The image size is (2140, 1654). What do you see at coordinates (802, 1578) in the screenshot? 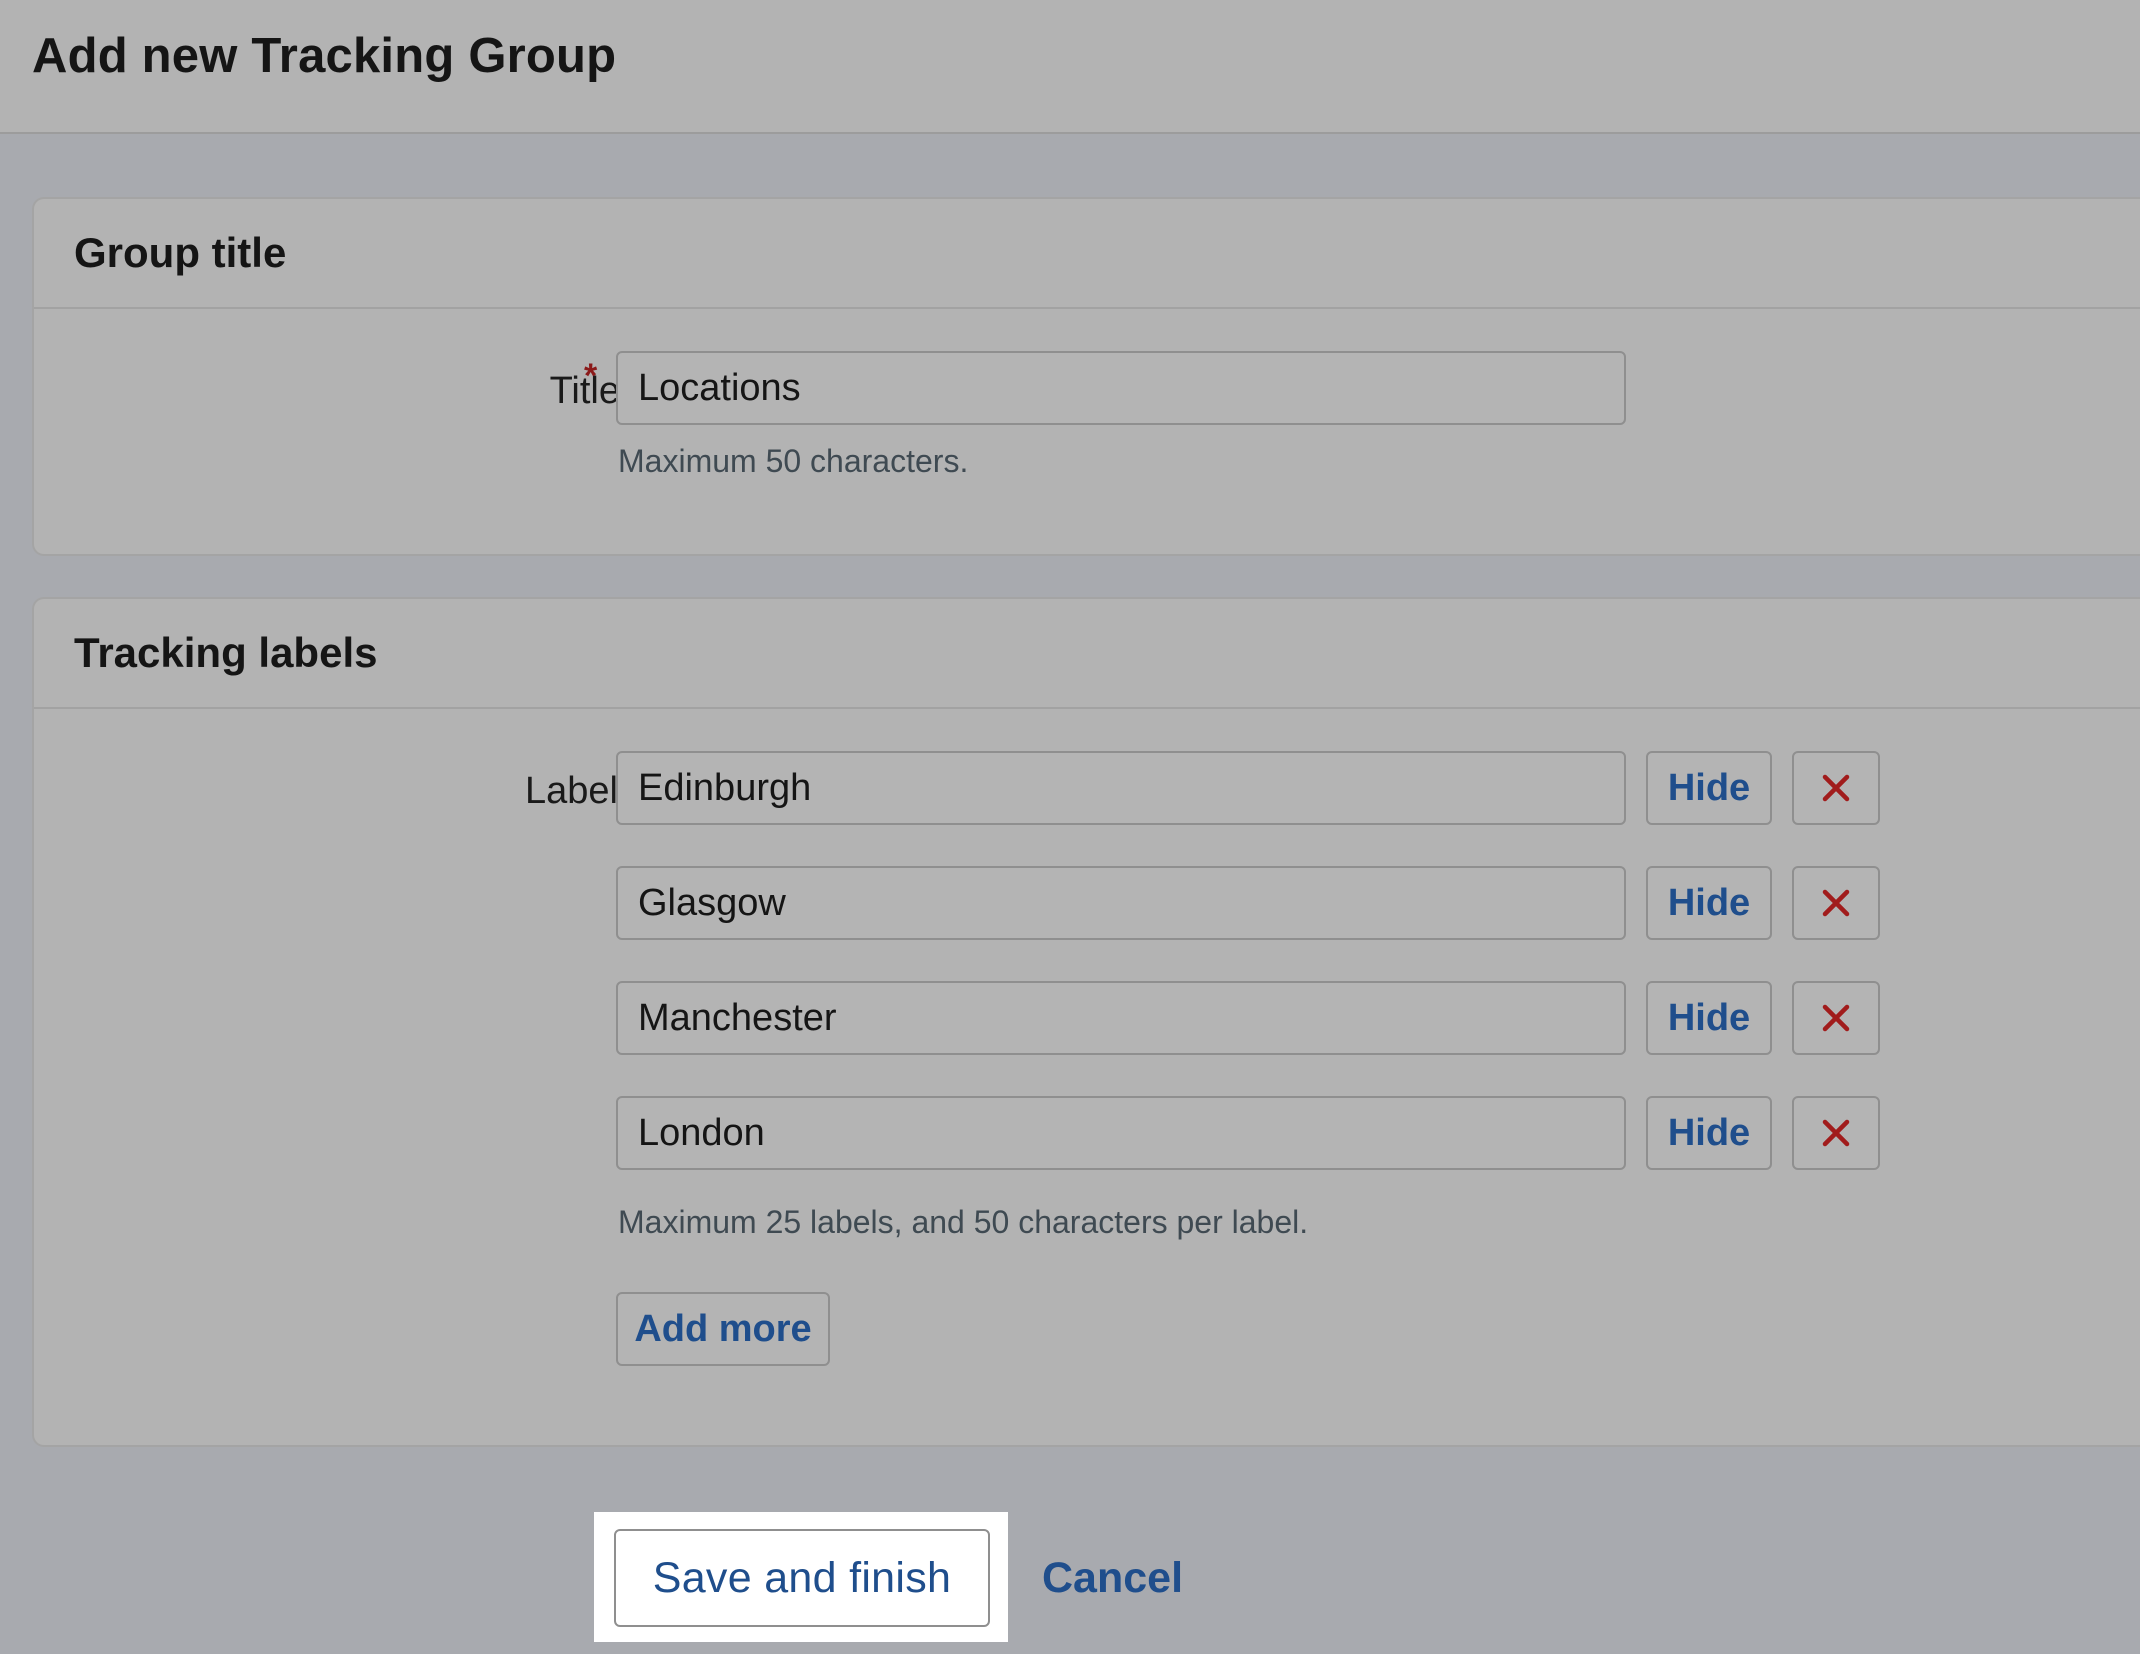
I see `save-and-finish-button: Save and finish` at bounding box center [802, 1578].